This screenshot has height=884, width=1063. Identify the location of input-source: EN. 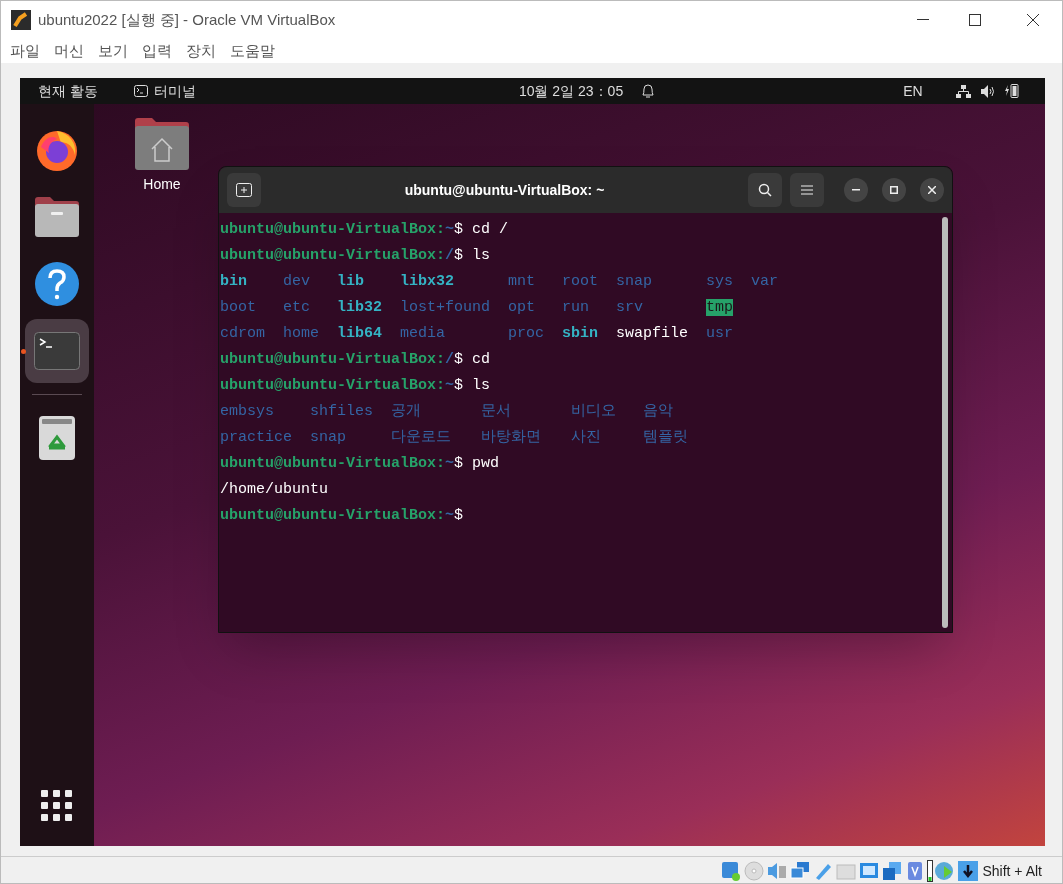
(913, 91).